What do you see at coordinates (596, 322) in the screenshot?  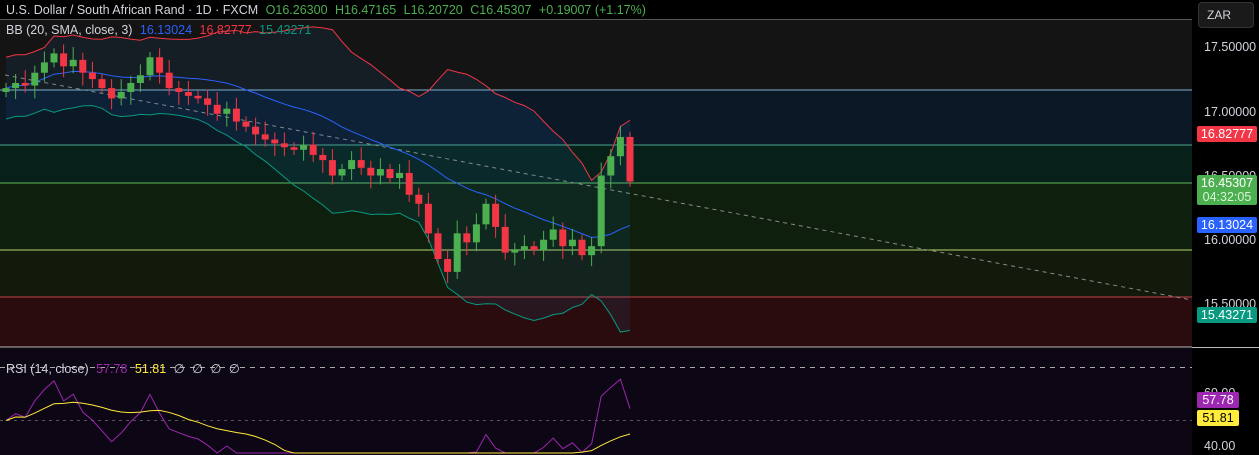 I see `zone-bg` at bounding box center [596, 322].